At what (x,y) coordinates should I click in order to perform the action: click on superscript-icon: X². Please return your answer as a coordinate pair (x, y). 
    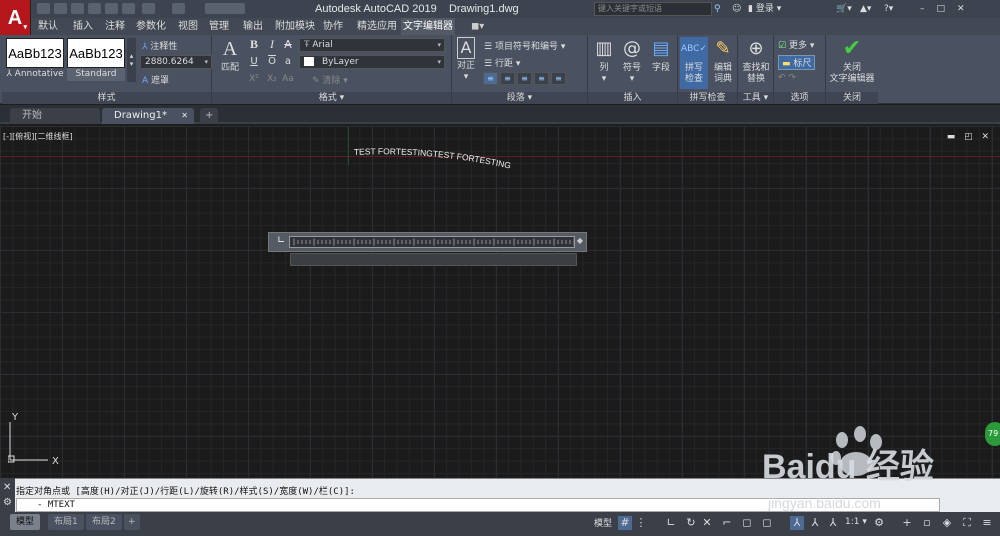
    Looking at the image, I should click on (254, 79).